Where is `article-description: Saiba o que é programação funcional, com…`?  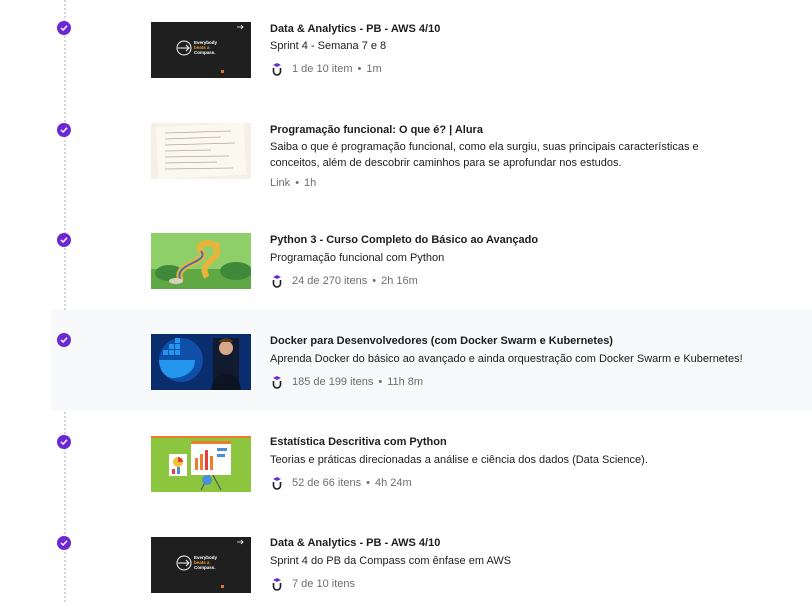 article-description: Saiba o que é programação funcional, com… is located at coordinates (484, 155).